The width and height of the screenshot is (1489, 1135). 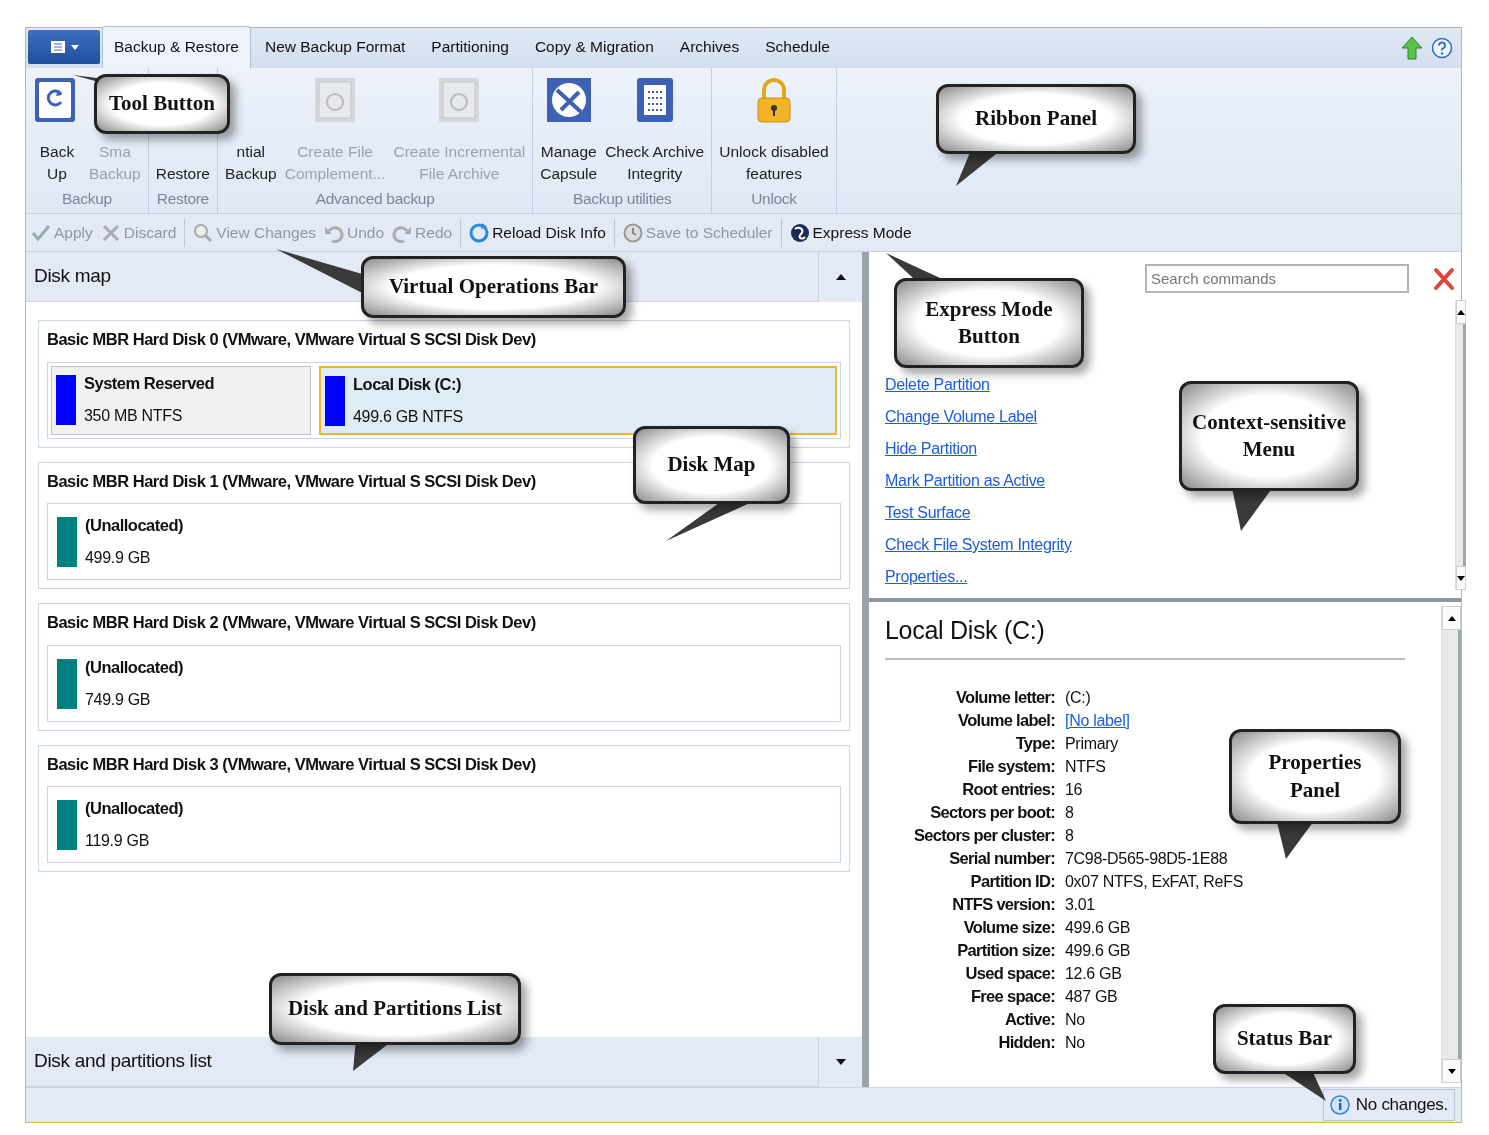 I want to click on property-label: Serial number:, so click(x=1001, y=858).